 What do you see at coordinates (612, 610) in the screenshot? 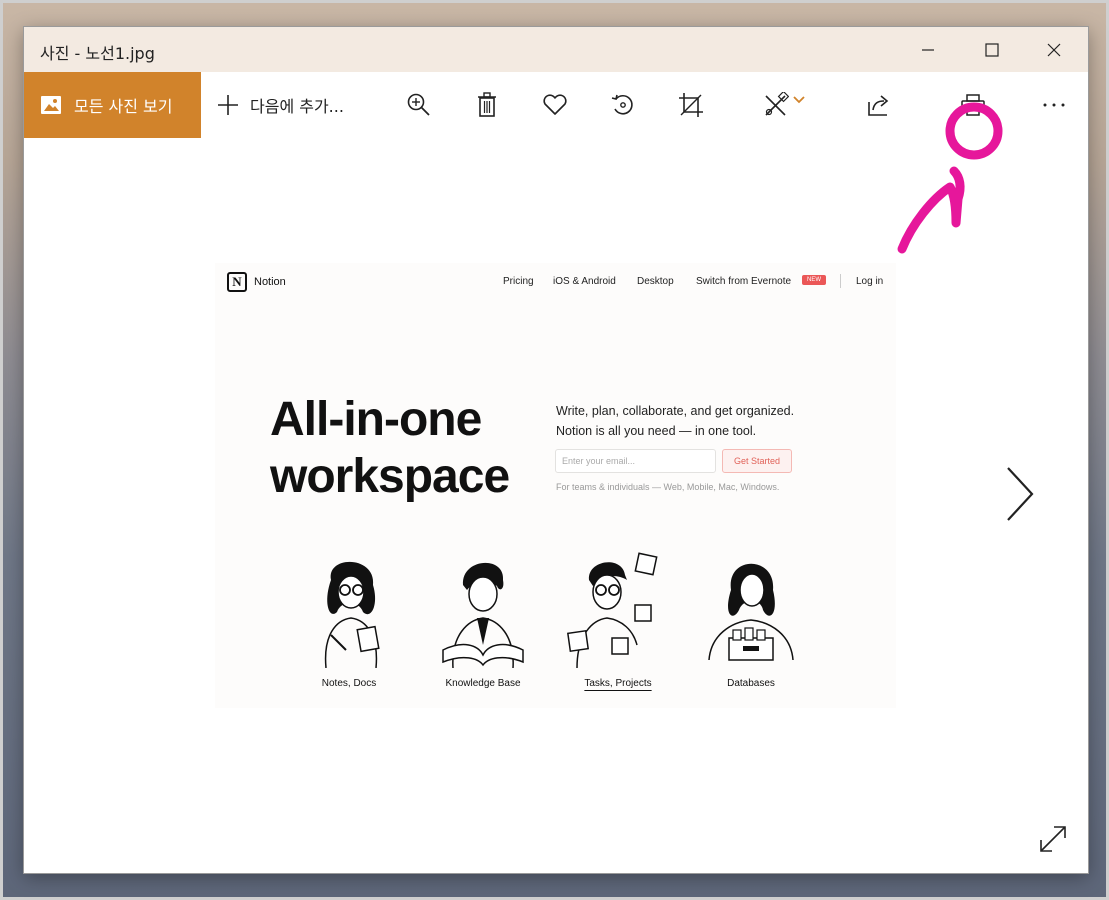
I see `tasks-projects-illustration` at bounding box center [612, 610].